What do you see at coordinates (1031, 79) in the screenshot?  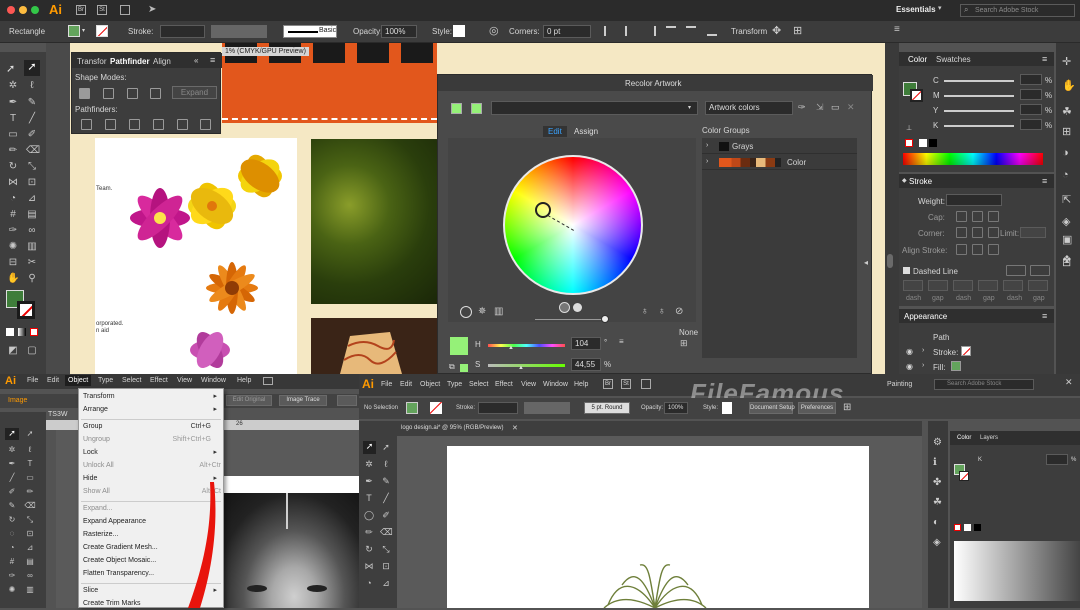 I see `channel-c-input` at bounding box center [1031, 79].